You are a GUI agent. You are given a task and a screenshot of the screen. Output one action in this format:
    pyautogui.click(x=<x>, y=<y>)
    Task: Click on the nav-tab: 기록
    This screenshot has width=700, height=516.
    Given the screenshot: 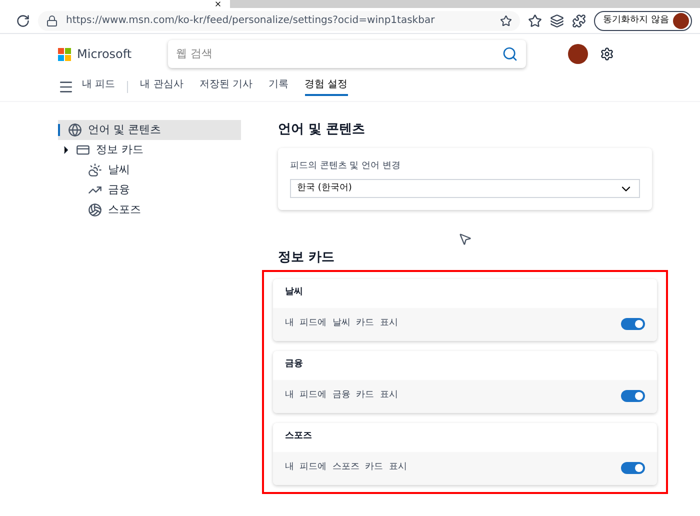 What is the action you would take?
    pyautogui.click(x=278, y=86)
    